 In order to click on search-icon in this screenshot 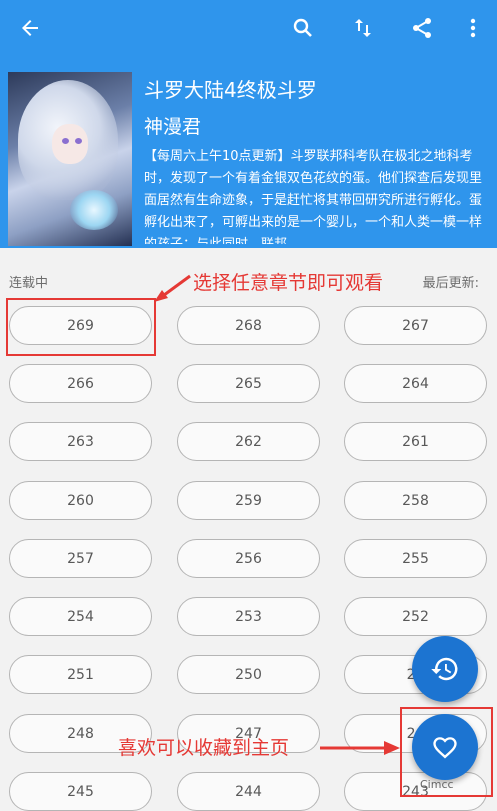, I will do `click(303, 28)`.